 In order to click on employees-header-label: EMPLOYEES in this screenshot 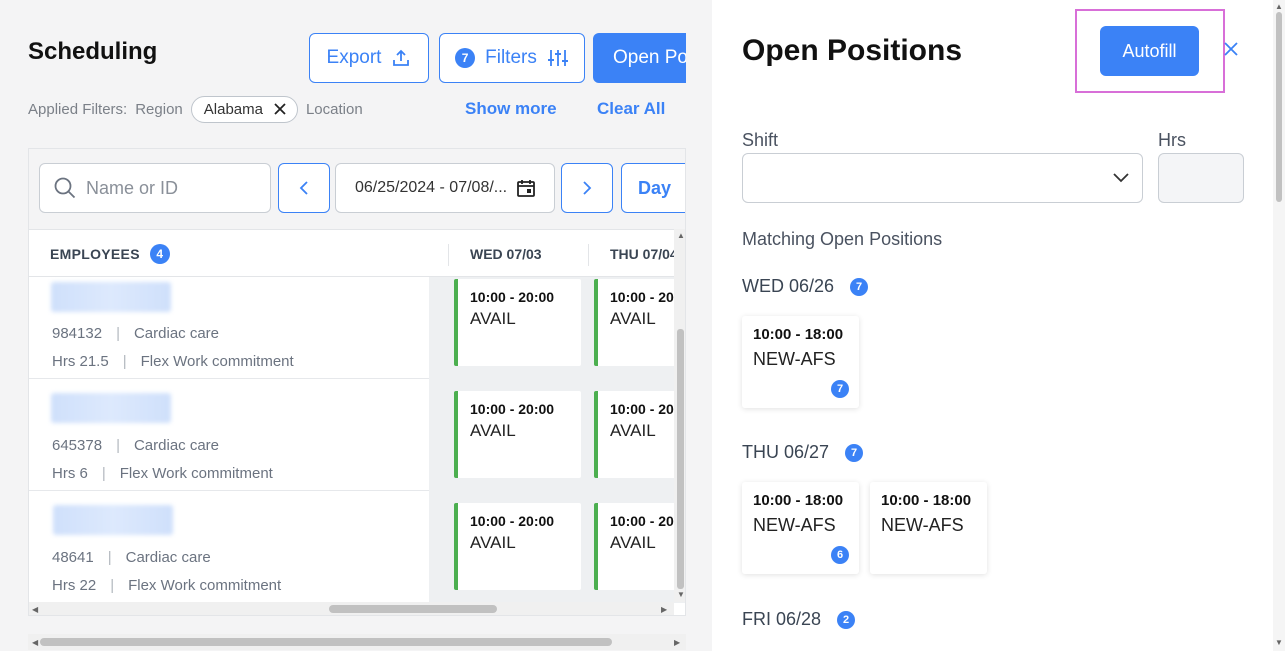, I will do `click(95, 254)`.